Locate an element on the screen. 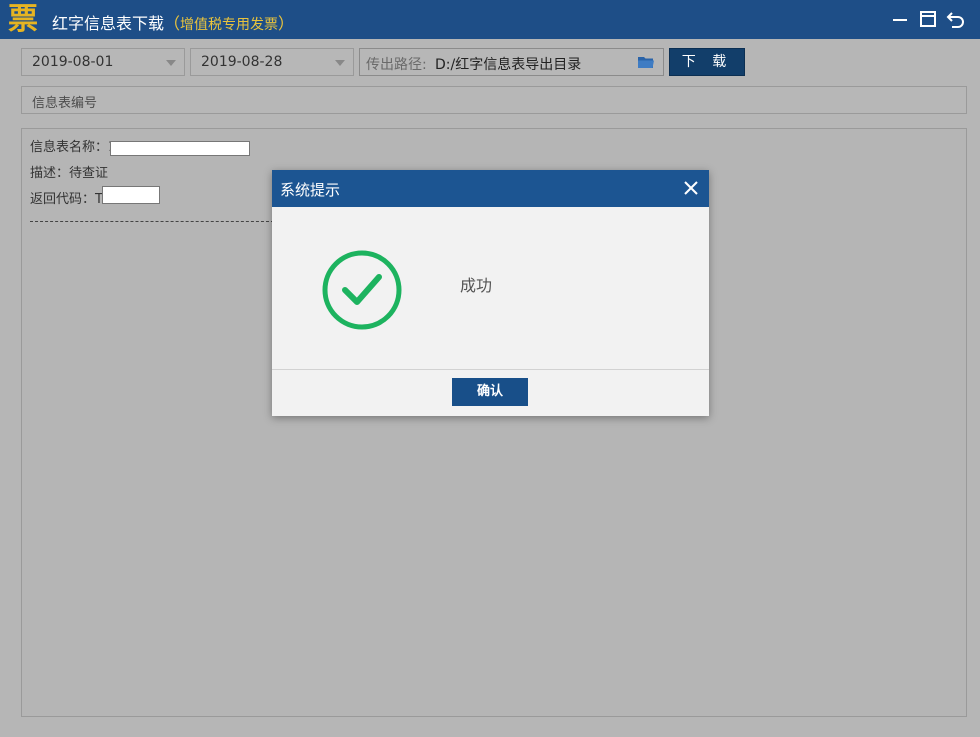 The height and width of the screenshot is (737, 980). window-title: 红字信息表下载（增值税专用发票） is located at coordinates (173, 22).